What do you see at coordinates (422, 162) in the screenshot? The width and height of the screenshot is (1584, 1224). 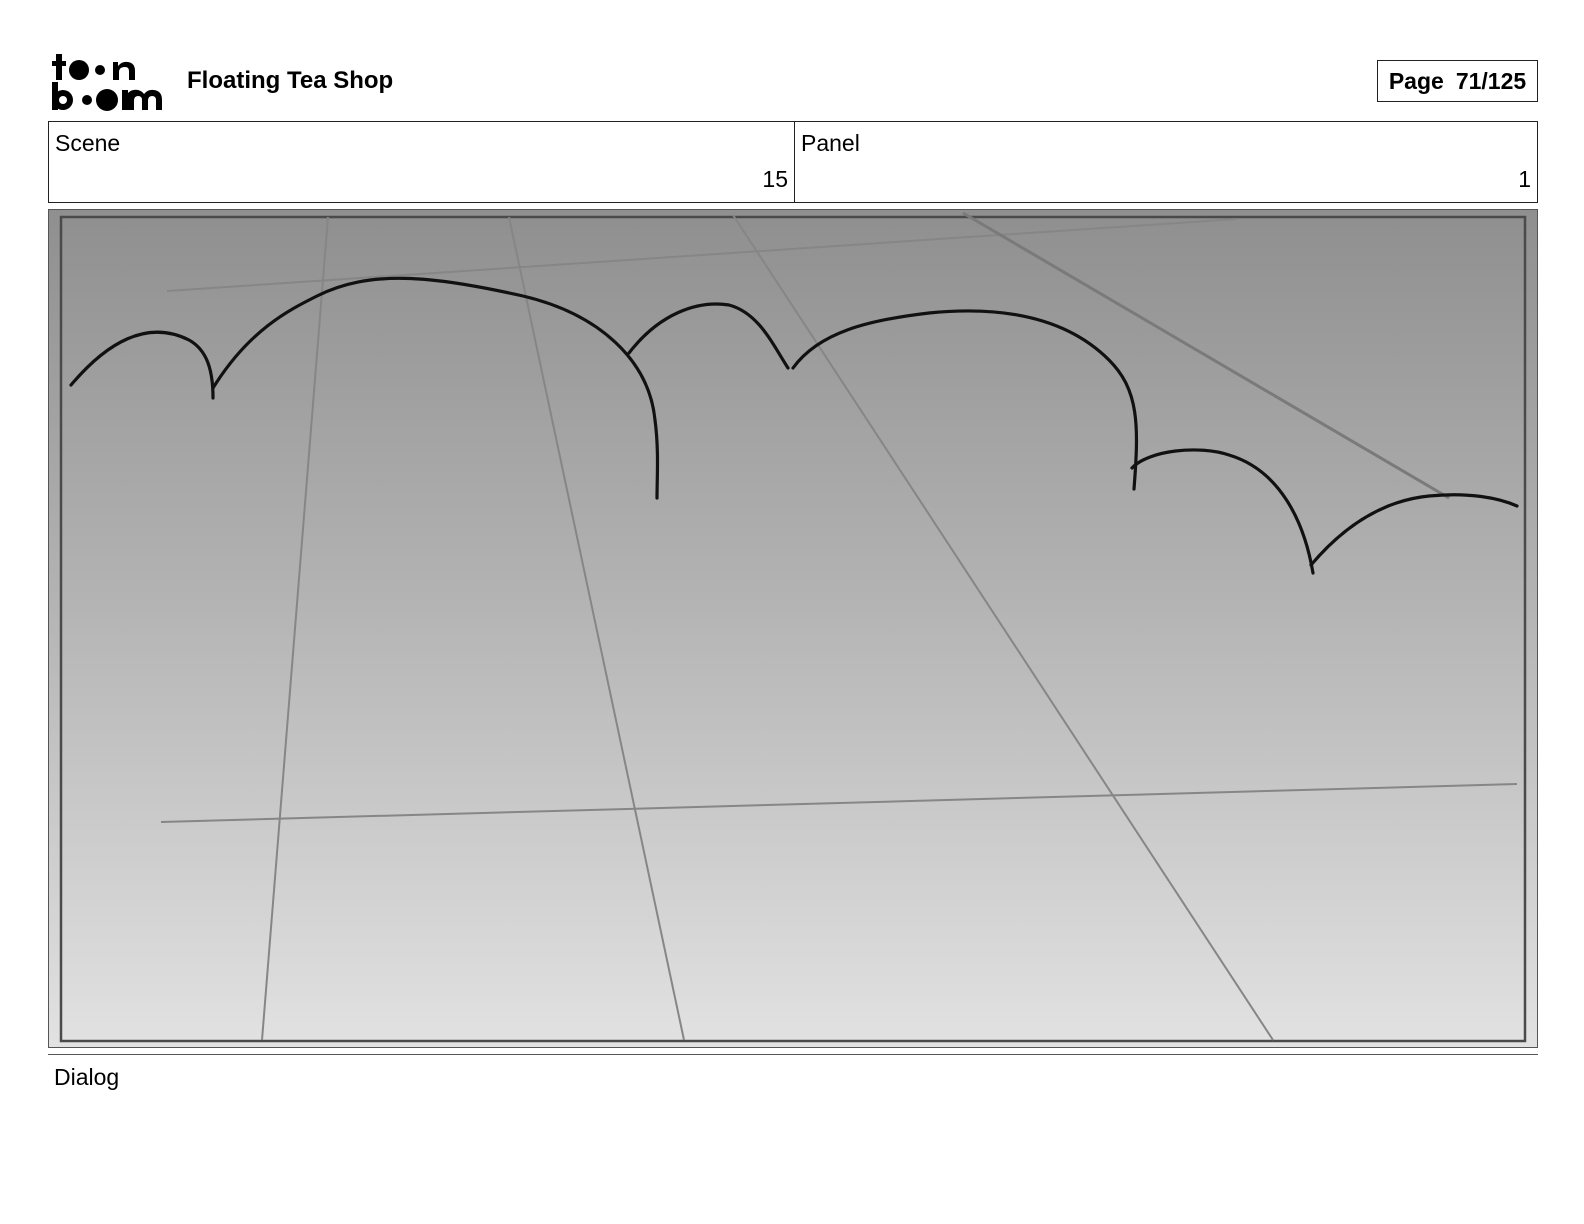 I see `scene-cell: Scene 15` at bounding box center [422, 162].